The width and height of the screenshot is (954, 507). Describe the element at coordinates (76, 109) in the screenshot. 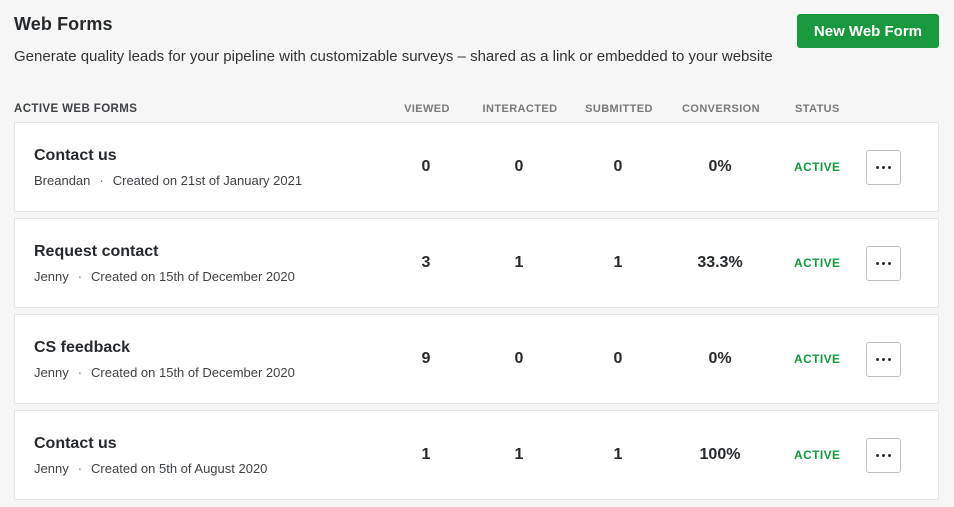

I see `column-header-active-web-forms: ACTIVE WEB FORMS` at that location.